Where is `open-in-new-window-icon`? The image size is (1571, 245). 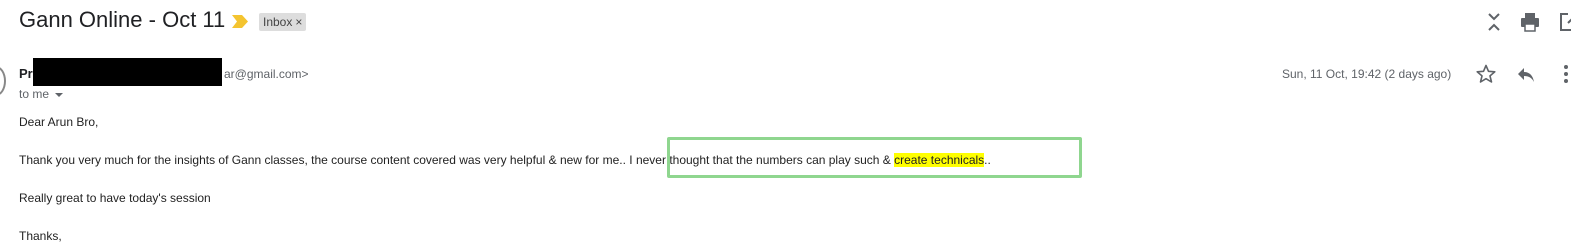
open-in-new-window-icon is located at coordinates (1564, 22).